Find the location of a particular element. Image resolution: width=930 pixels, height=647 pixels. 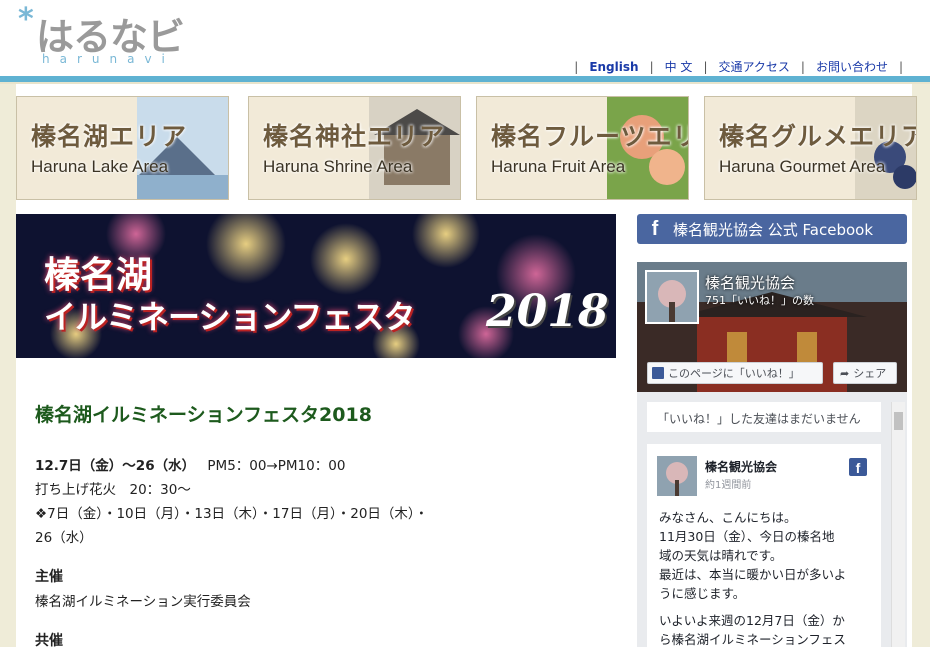

event-date-line: 12.7日（金）～26（水） PM5：00→PM10：00 is located at coordinates (190, 464).